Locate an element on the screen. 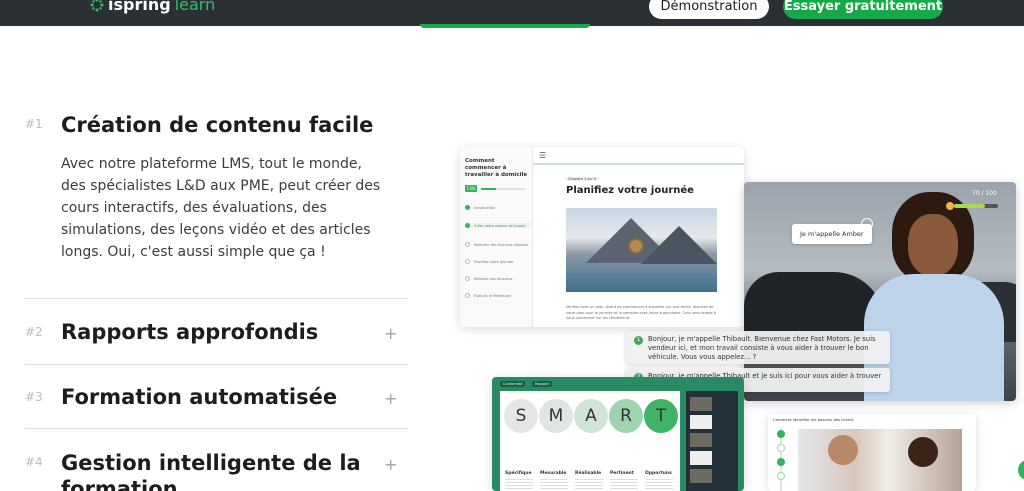 The height and width of the screenshot is (491, 1024). brand-product: learn is located at coordinates (195, 7).